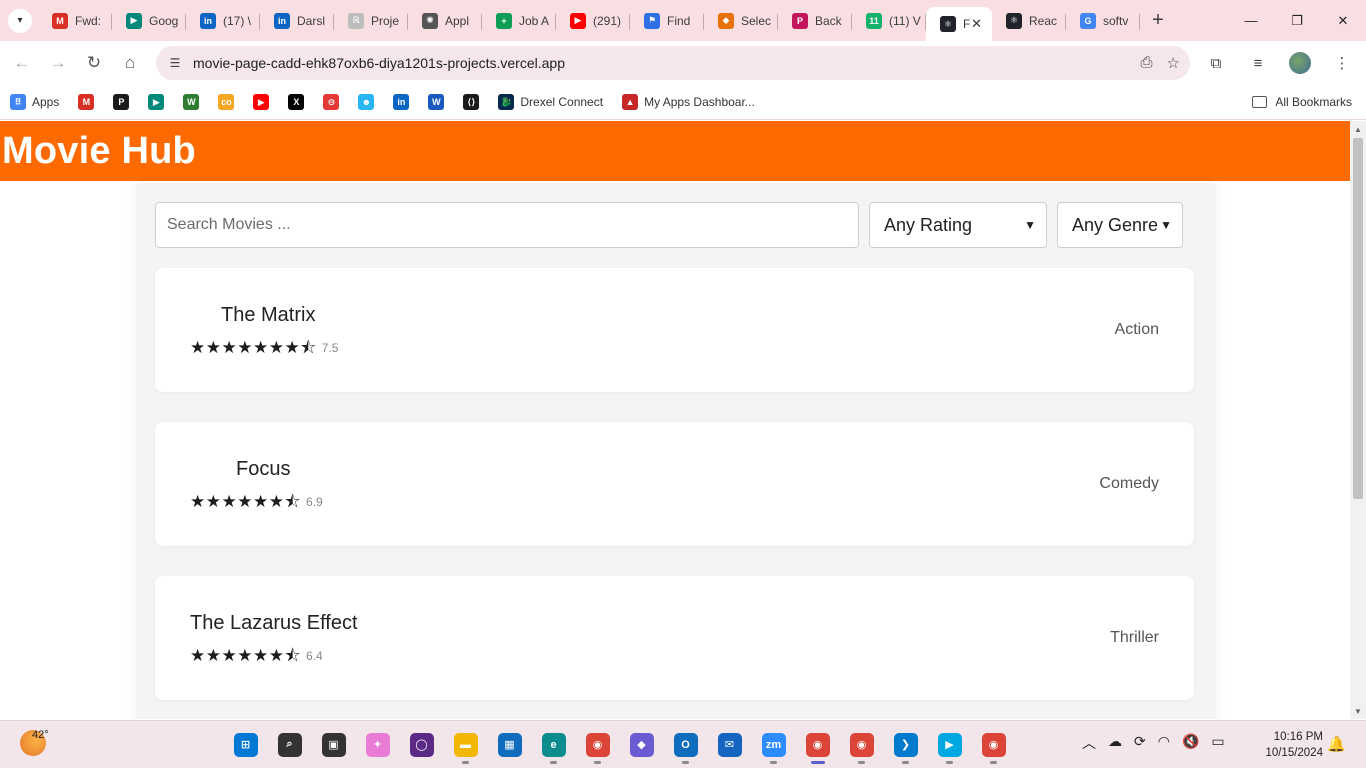 This screenshot has width=1366, height=768. Describe the element at coordinates (959, 24) in the screenshot. I see `browser-tab: ⚛ F ✕` at that location.